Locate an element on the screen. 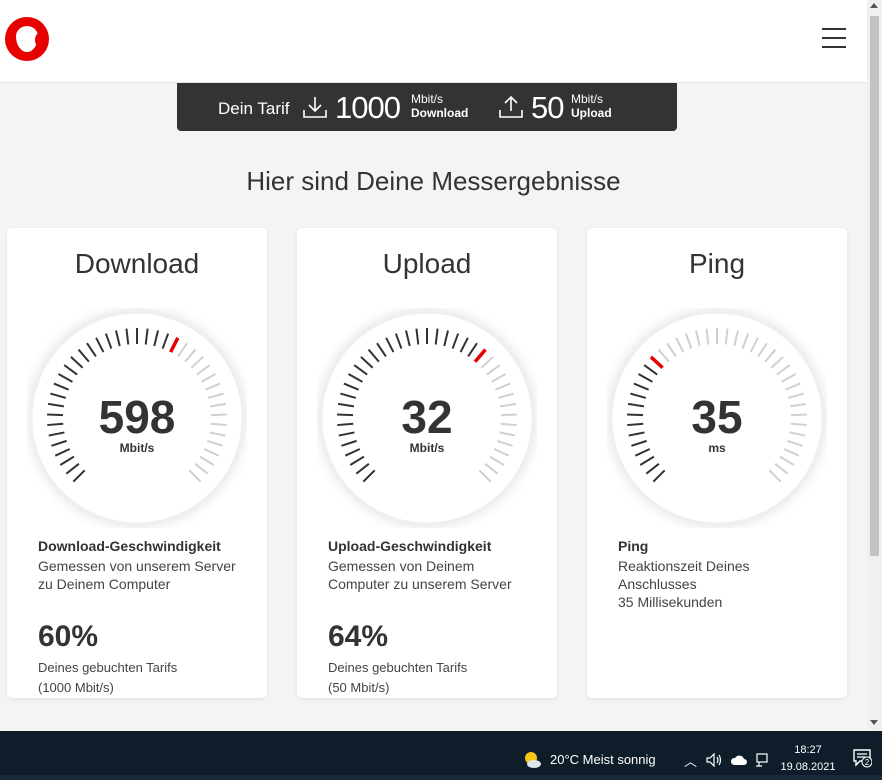 The image size is (882, 780). clock-time: 18:27 is located at coordinates (808, 750).